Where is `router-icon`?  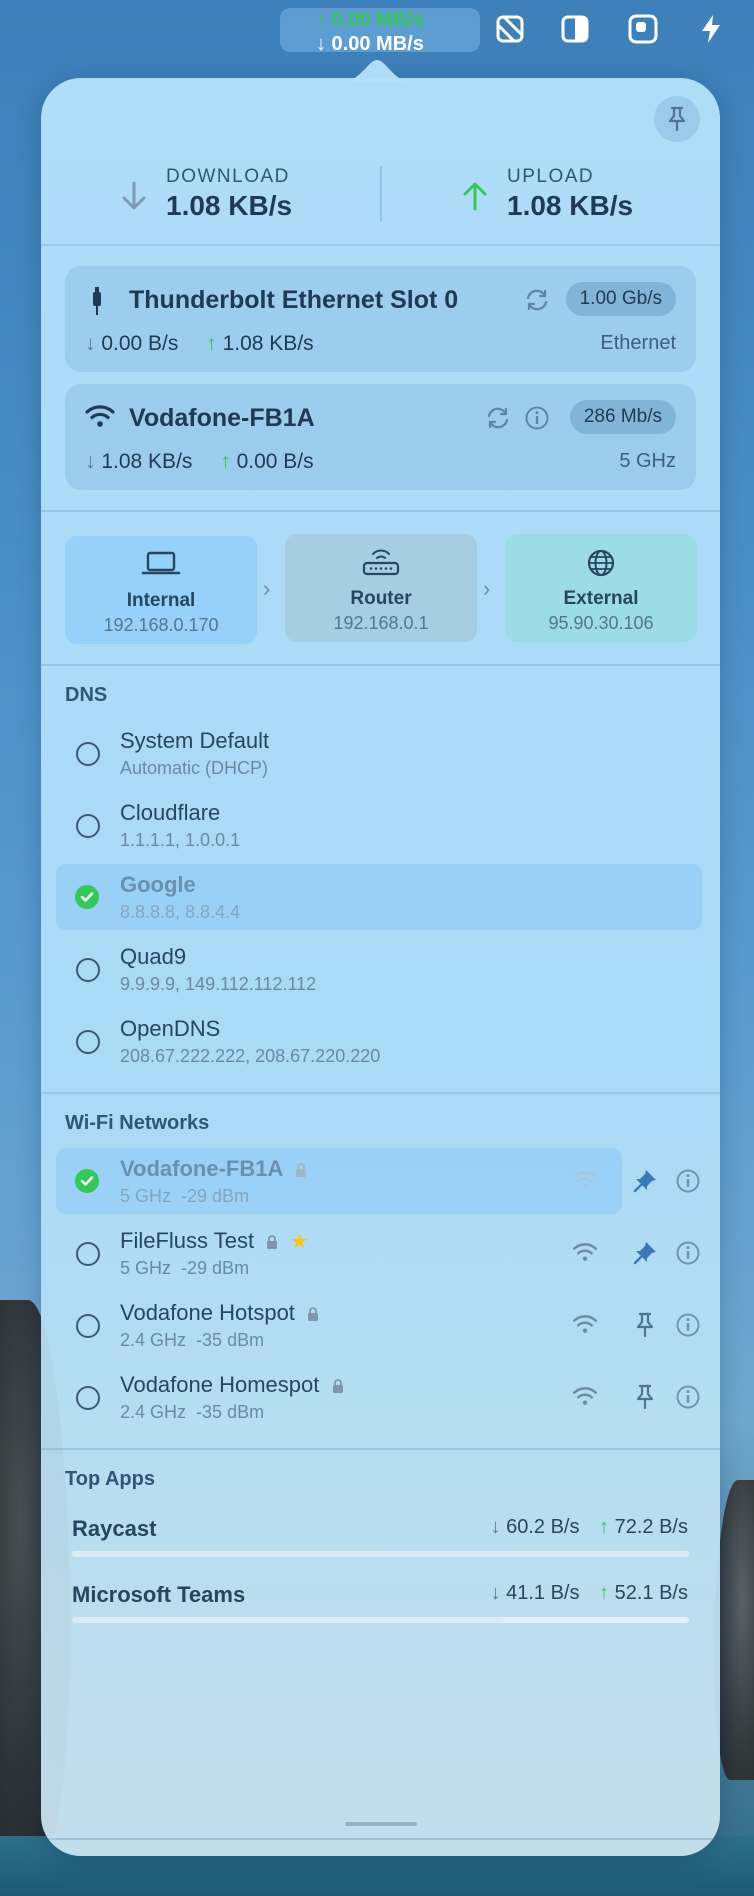 router-icon is located at coordinates (381, 563).